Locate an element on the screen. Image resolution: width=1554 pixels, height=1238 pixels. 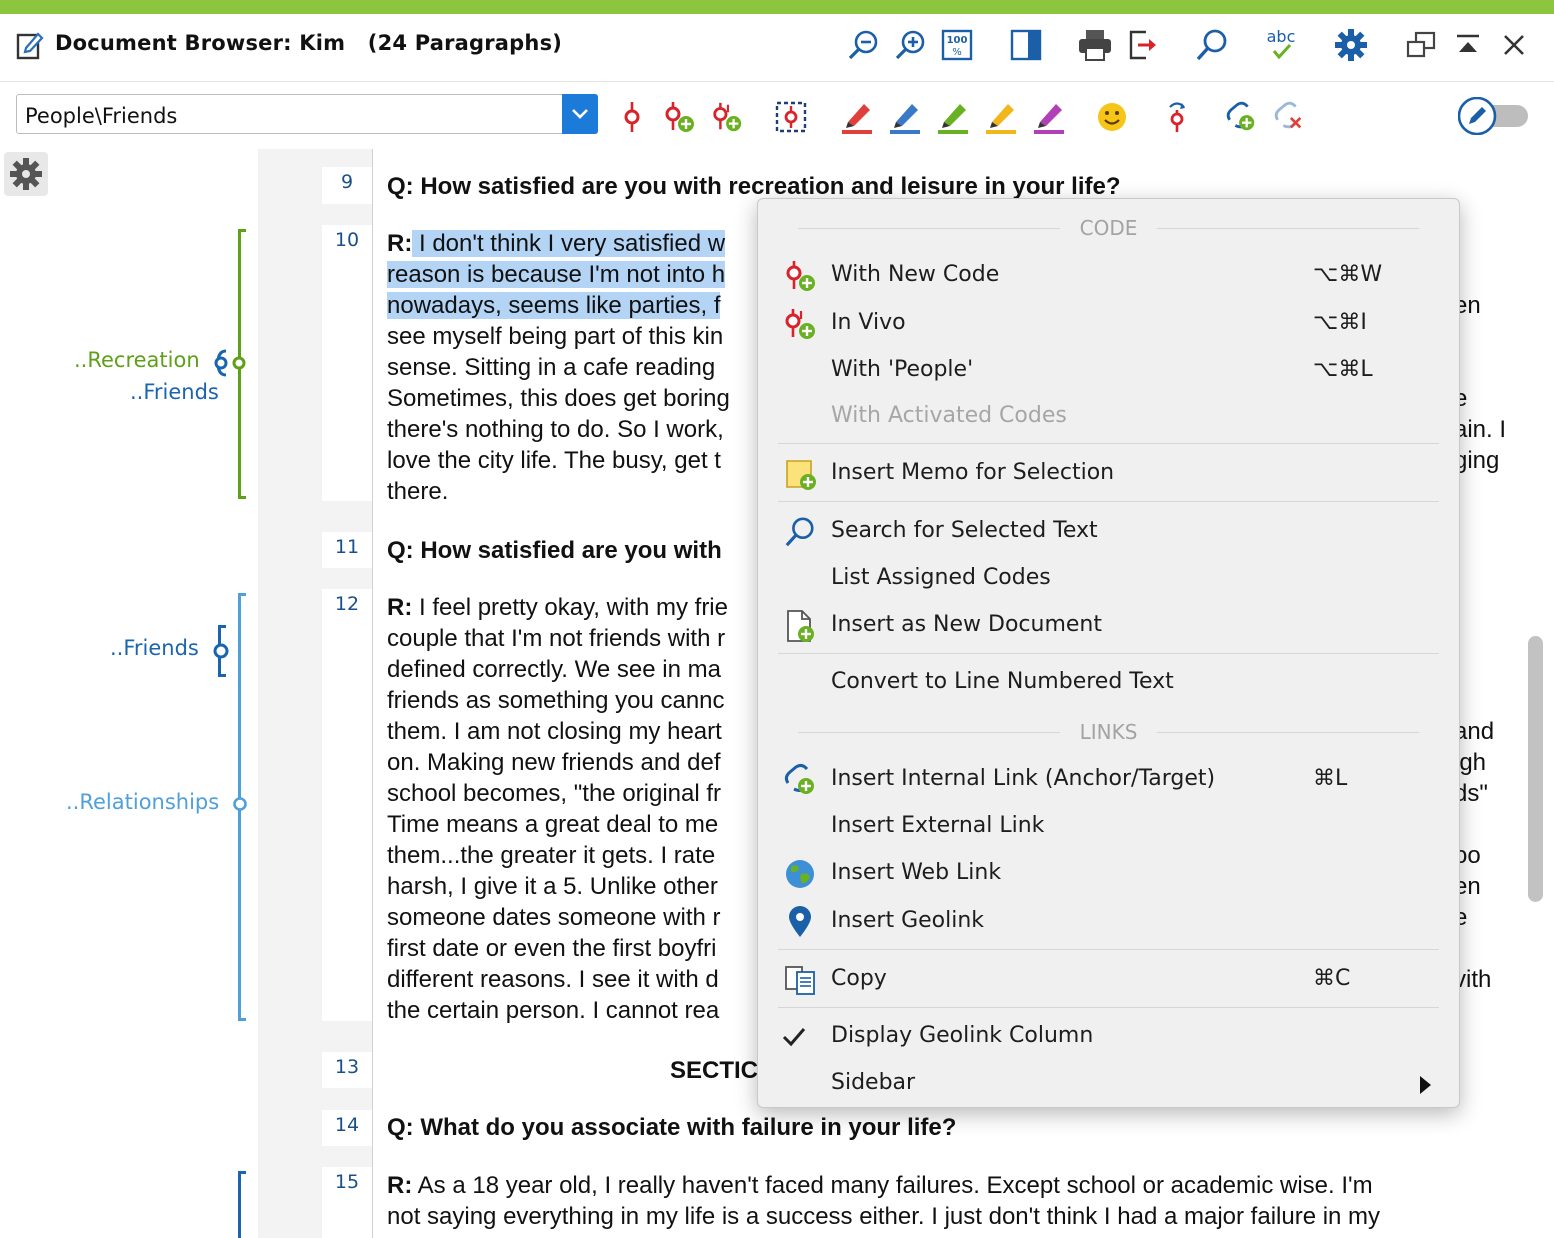
menu-item-insert-new-document: Insert as New Document is located at coordinates (1108, 625).